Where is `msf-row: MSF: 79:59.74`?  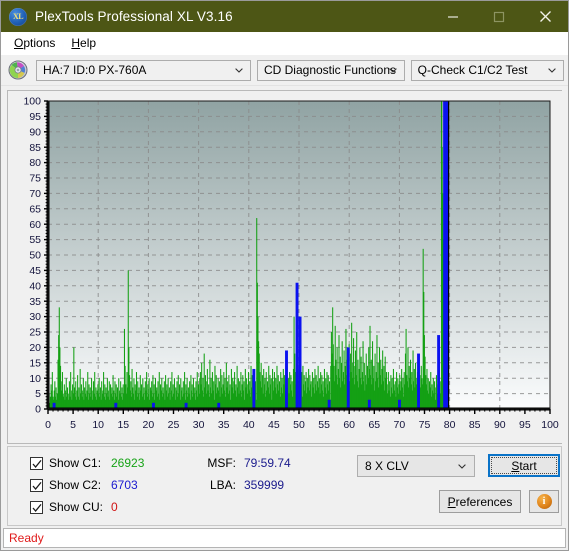 msf-row: MSF: 79:59.74 is located at coordinates (244, 463).